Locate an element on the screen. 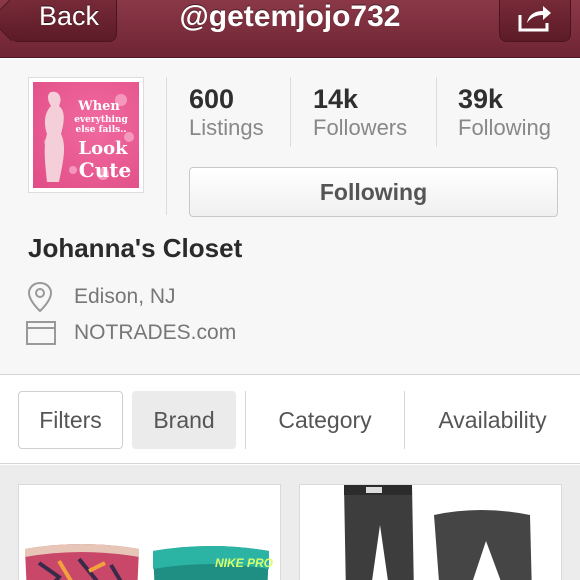  website-row: NOTRADES.com is located at coordinates (131, 333).